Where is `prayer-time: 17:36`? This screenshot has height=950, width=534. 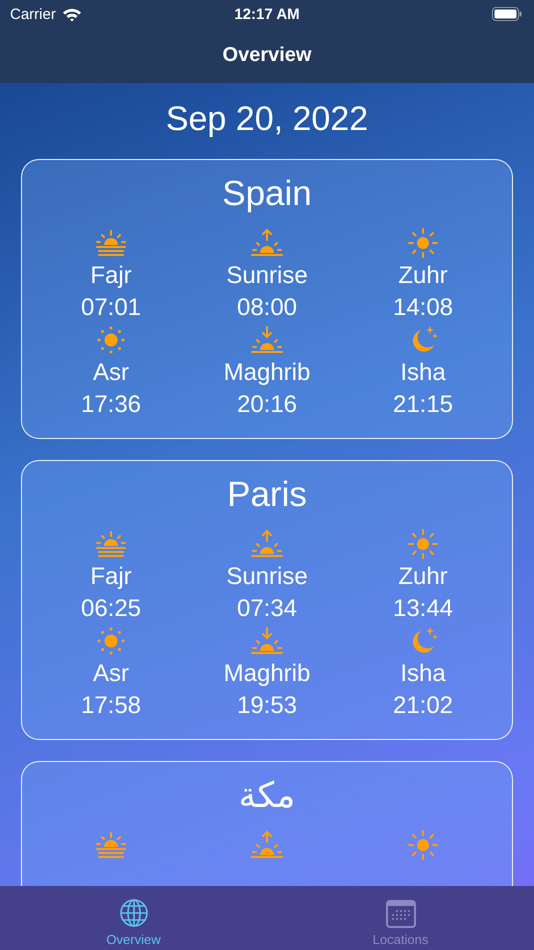
prayer-time: 17:36 is located at coordinates (111, 405).